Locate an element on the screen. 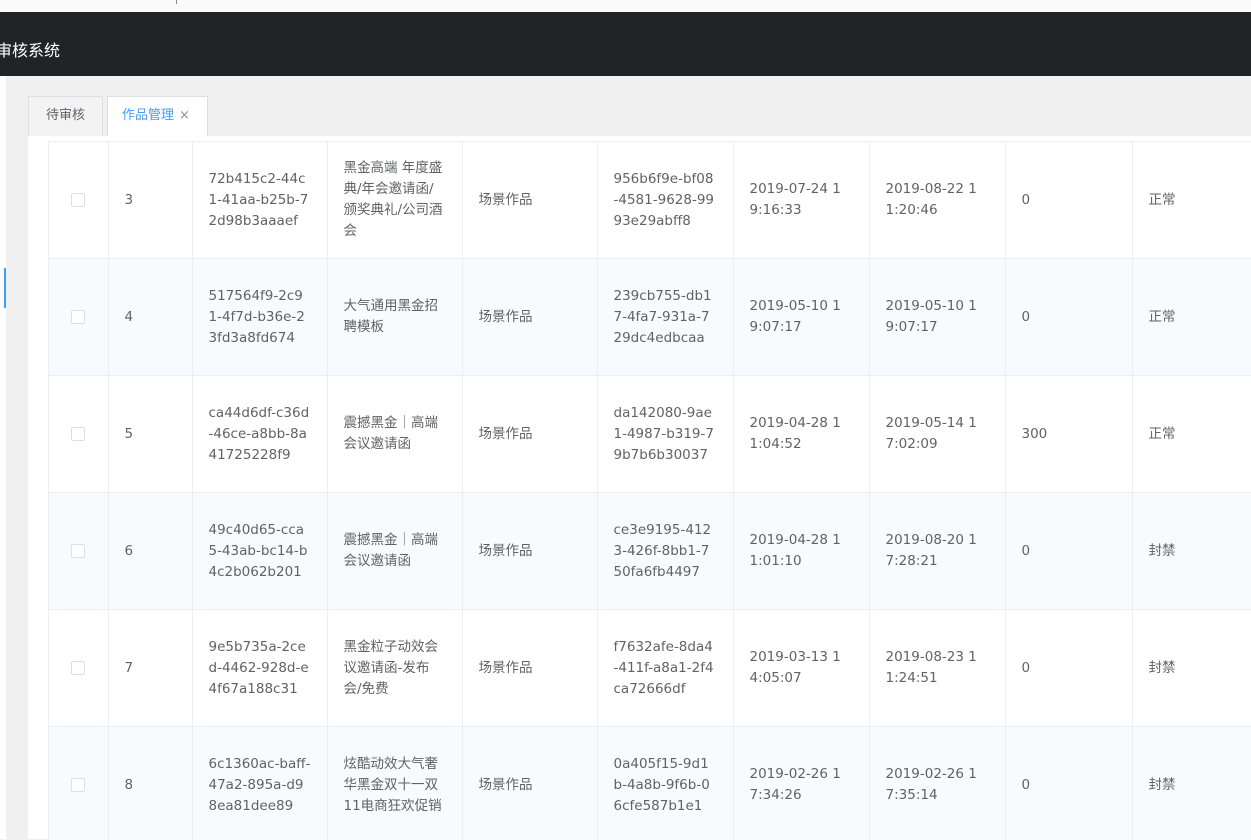 The width and height of the screenshot is (1251, 840). cell-count: 300 is located at coordinates (1068, 434).